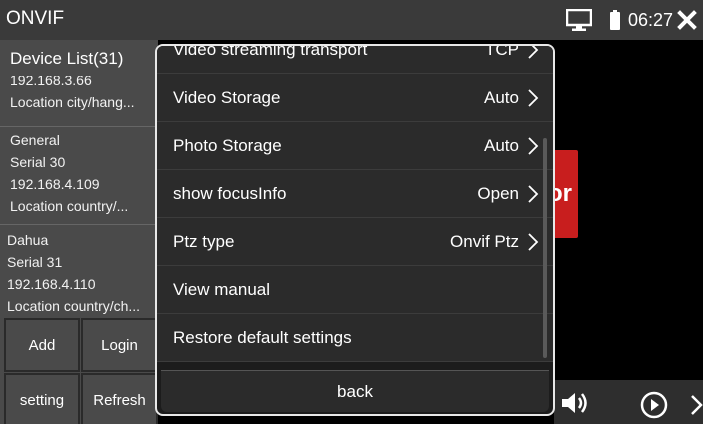  Describe the element at coordinates (614, 20) in the screenshot. I see `battery-icon` at that location.